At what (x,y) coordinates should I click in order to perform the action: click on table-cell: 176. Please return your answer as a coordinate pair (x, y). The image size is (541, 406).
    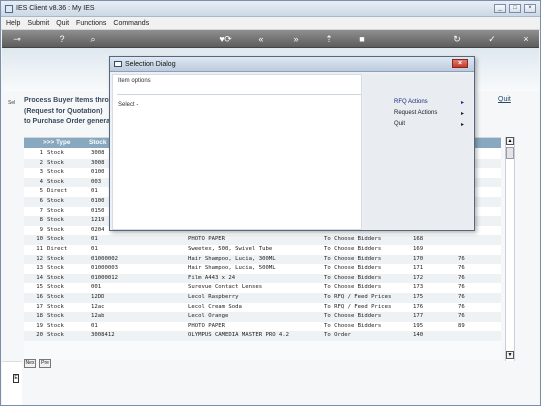
    Looking at the image, I should click on (418, 306).